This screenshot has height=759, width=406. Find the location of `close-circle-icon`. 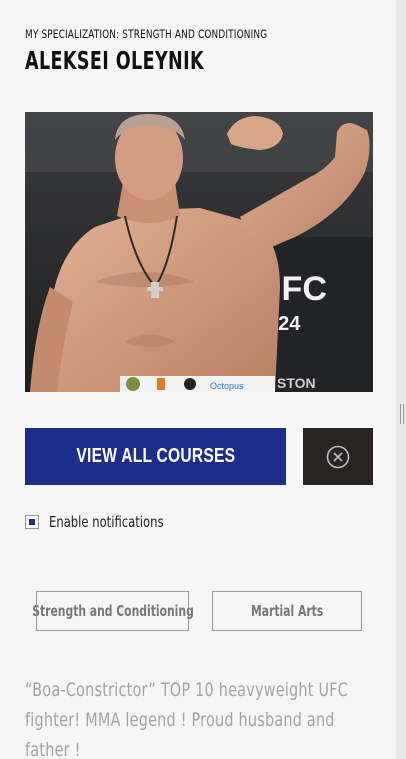

close-circle-icon is located at coordinates (338, 456).